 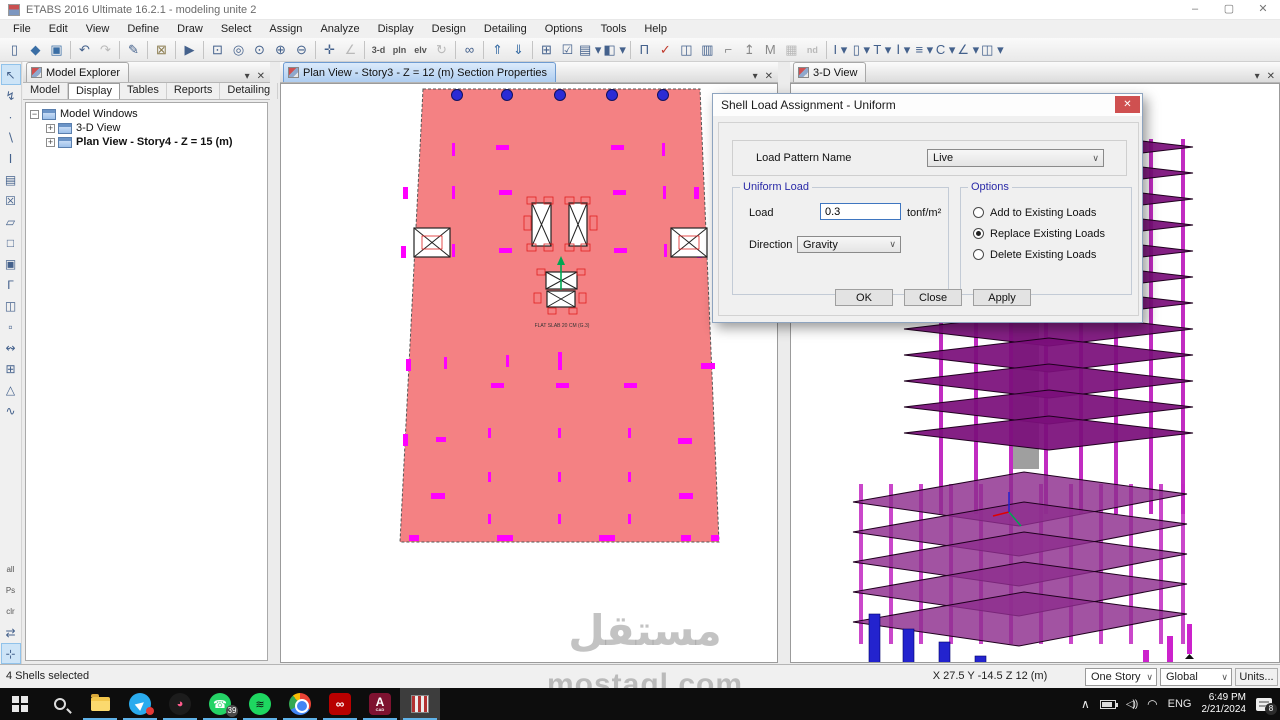 I want to click on draw-floor-icon: ▱, so click(x=11, y=221).